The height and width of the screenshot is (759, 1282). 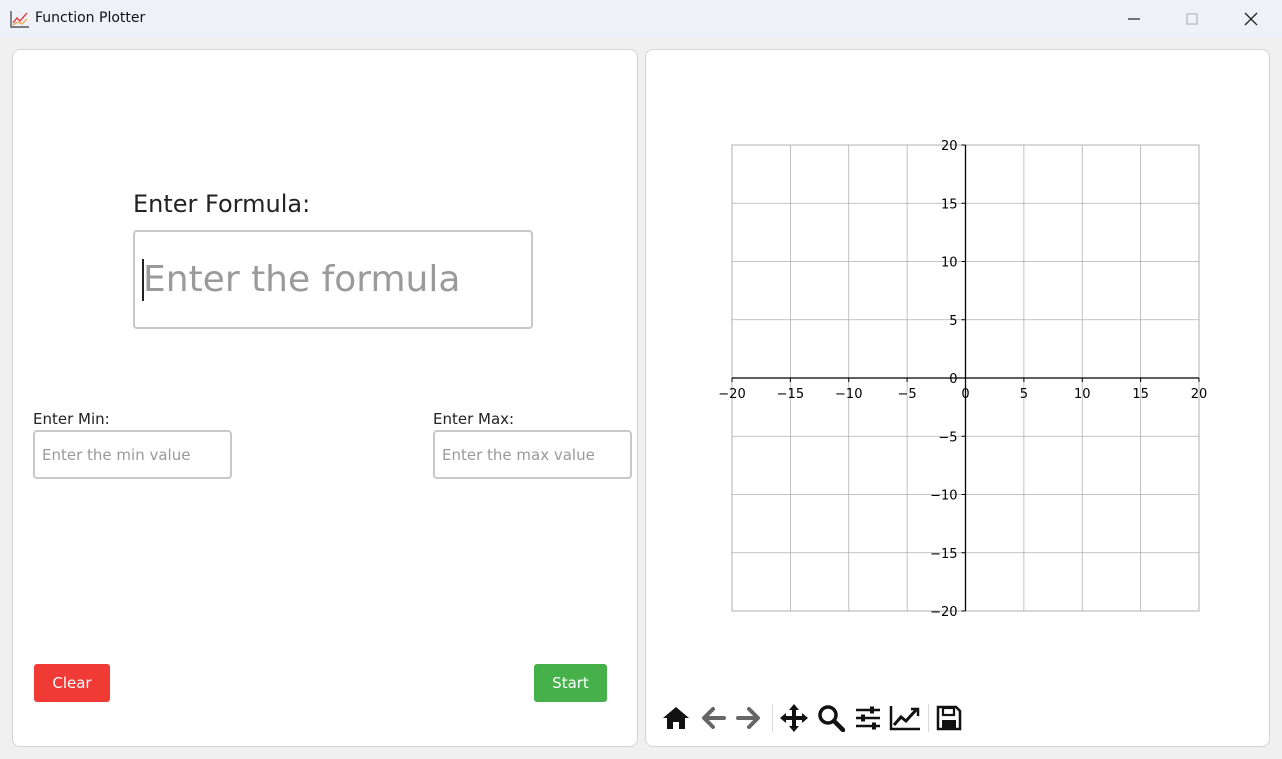 What do you see at coordinates (143, 280) in the screenshot?
I see `text-caret` at bounding box center [143, 280].